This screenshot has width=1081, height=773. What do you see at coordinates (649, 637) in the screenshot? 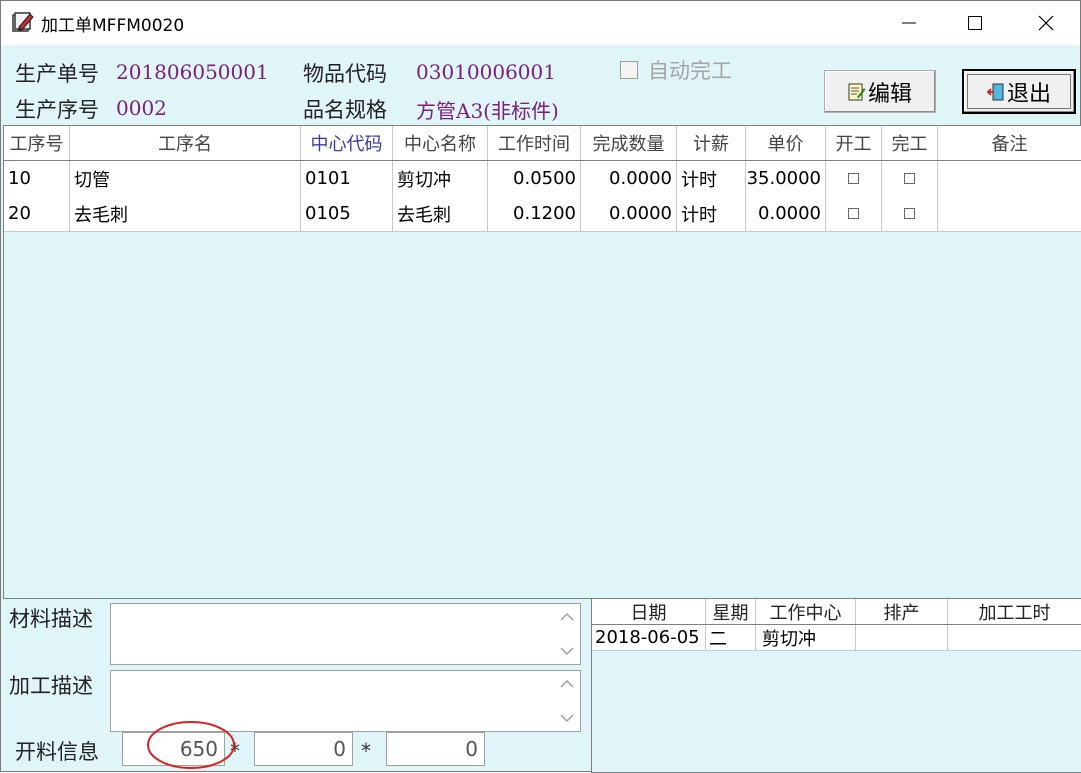
I see `cell-date: 2018-06-05` at bounding box center [649, 637].